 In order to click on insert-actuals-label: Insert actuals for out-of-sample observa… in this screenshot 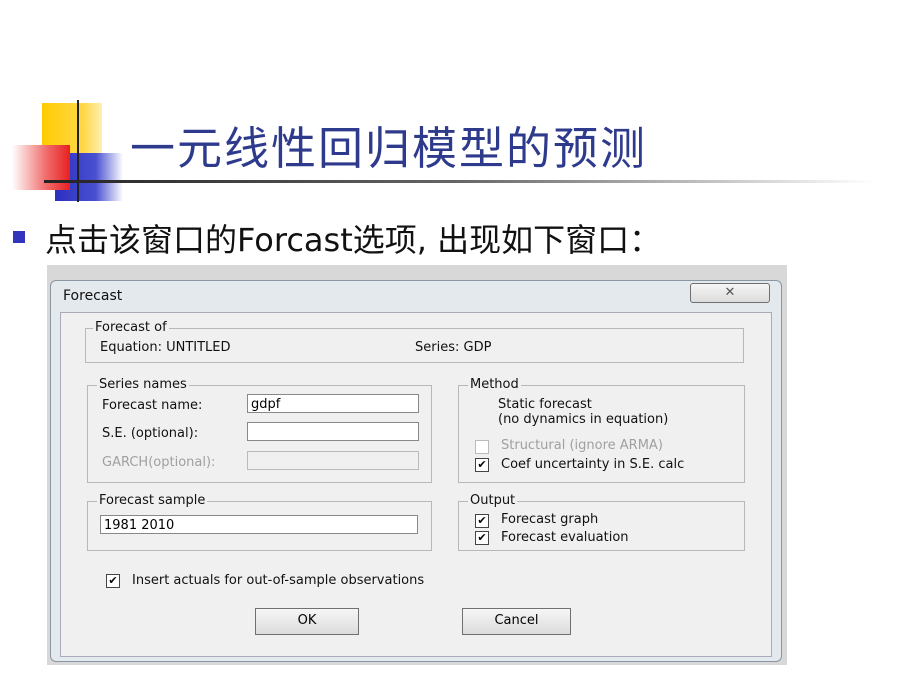, I will do `click(278, 580)`.